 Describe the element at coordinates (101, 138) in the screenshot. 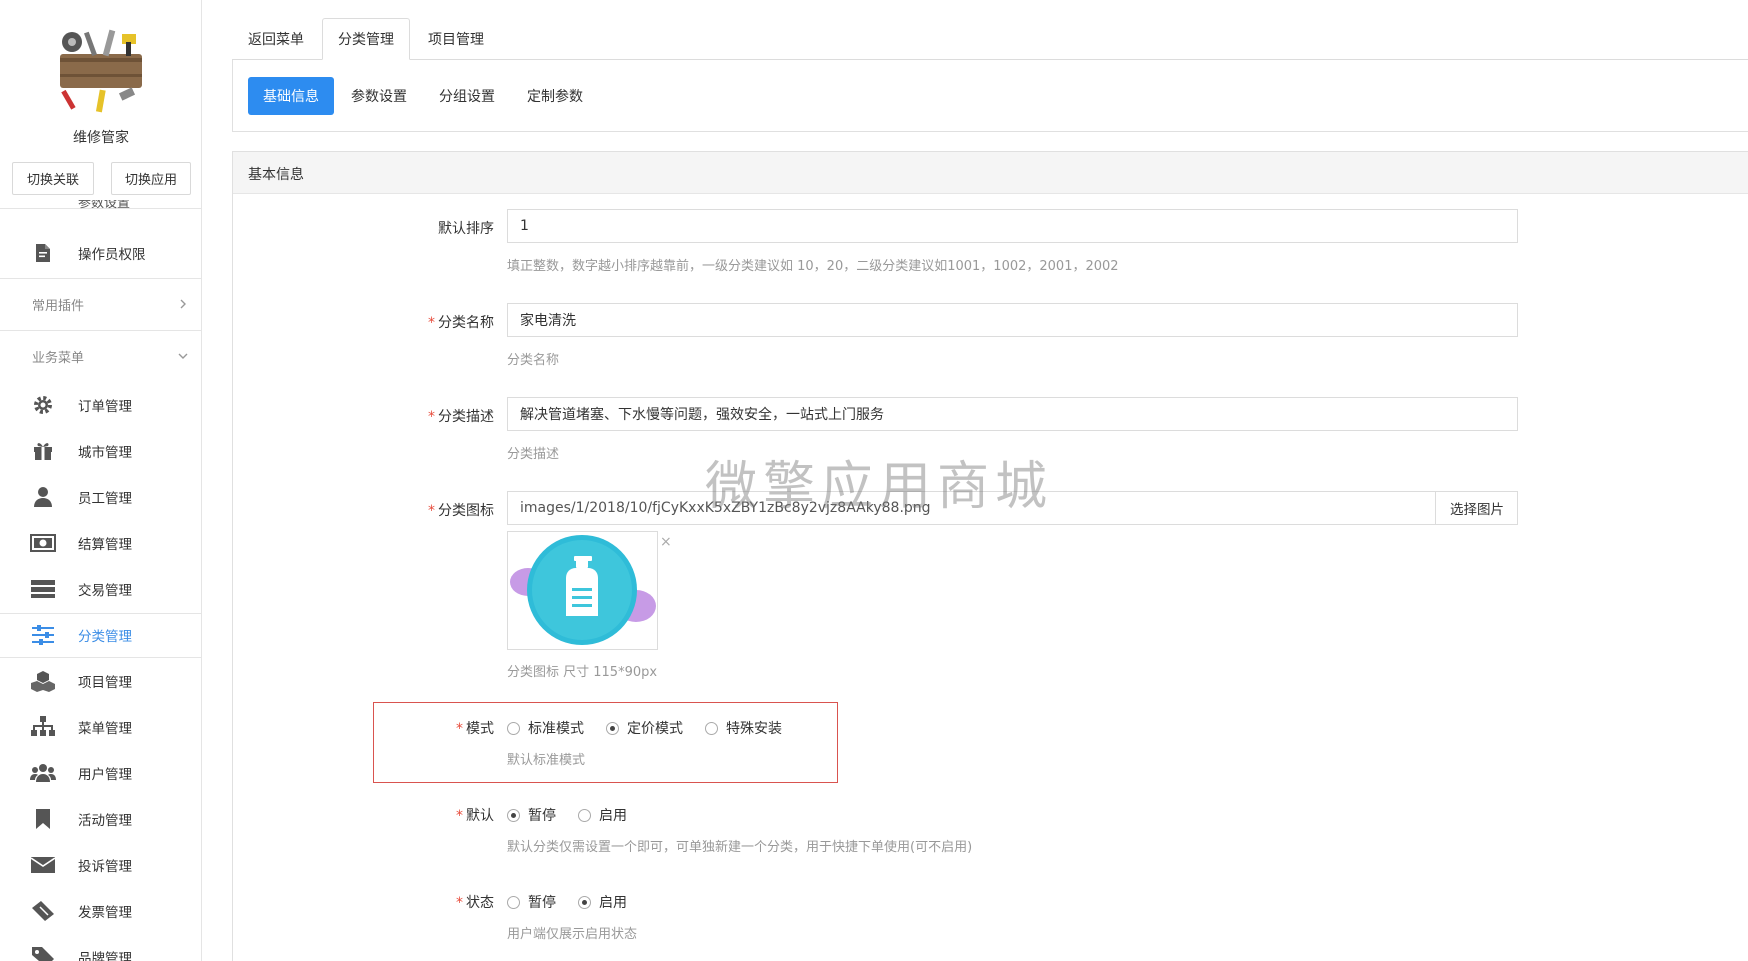

I see `app-name: 维修管家` at that location.